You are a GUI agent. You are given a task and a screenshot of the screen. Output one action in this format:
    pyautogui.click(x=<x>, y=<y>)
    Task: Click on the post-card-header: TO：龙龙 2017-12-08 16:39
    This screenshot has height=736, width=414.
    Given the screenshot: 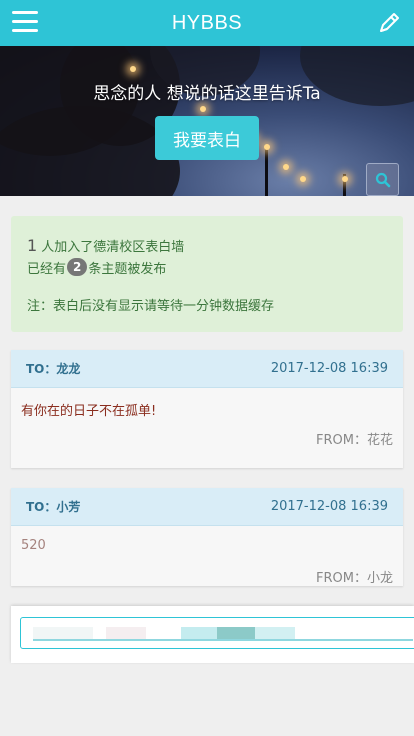 What is the action you would take?
    pyautogui.click(x=207, y=369)
    